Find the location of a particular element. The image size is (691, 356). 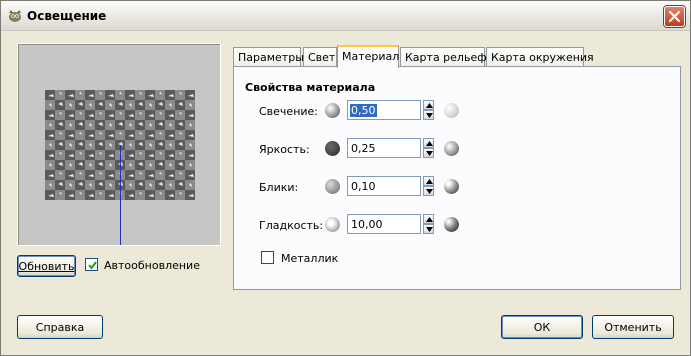

brightness-label: Яркость: is located at coordinates (284, 149).